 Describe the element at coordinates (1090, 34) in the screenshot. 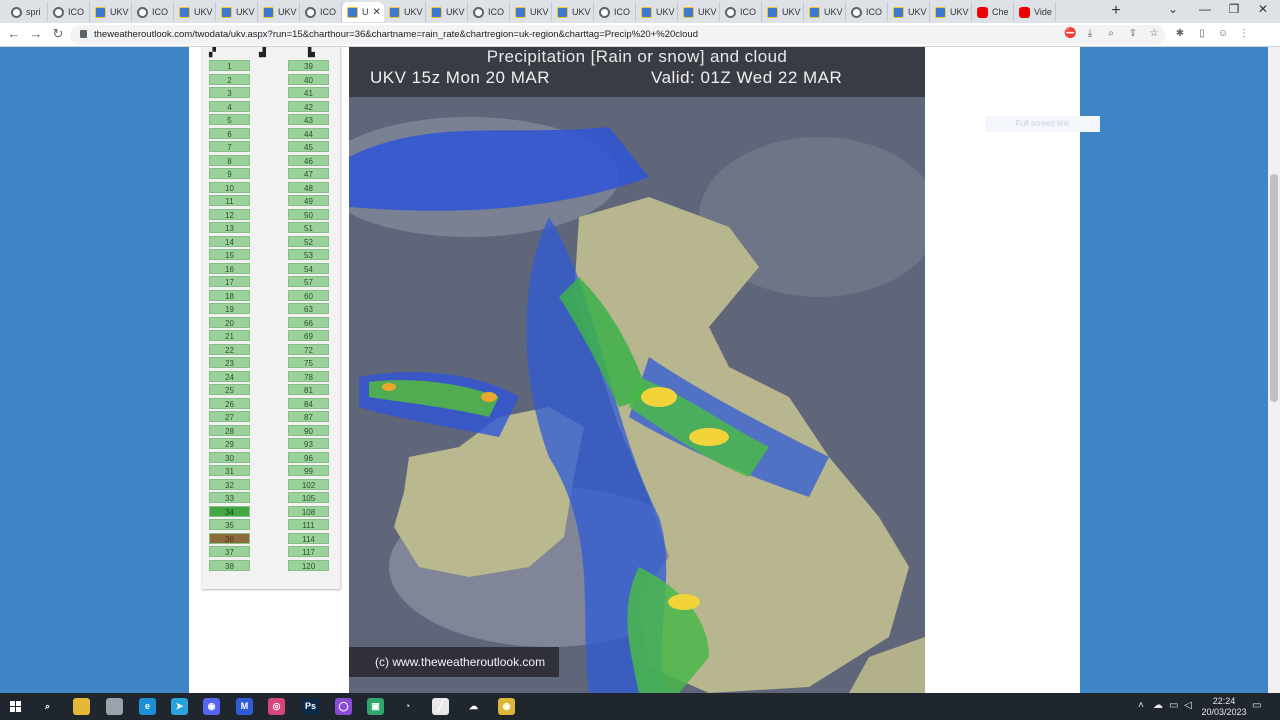

I see `download-icon: ⤓` at that location.